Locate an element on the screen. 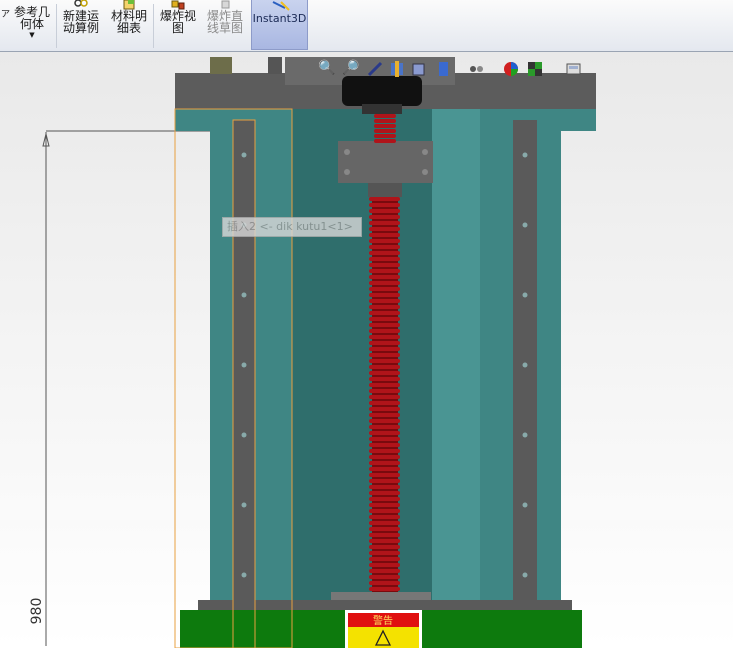 Image resolution: width=733 pixels, height=648 pixels. left-guide-rail is located at coordinates (244, 383).